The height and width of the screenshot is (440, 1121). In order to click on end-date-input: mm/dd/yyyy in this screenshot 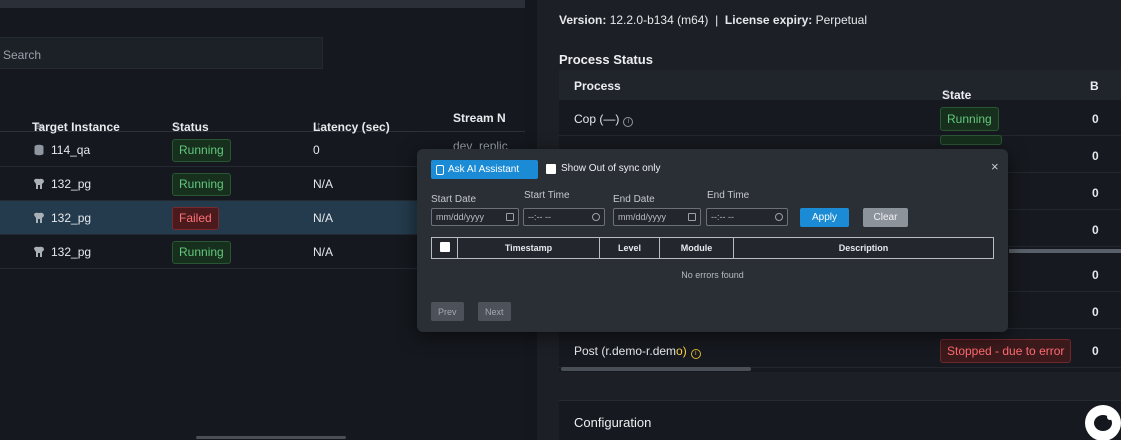, I will do `click(657, 217)`.